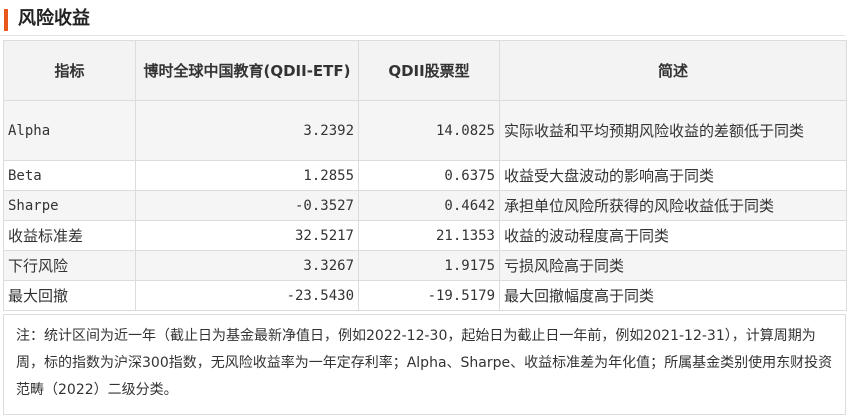  Describe the element at coordinates (6, 20) in the screenshot. I see `title-accent-bar` at that location.